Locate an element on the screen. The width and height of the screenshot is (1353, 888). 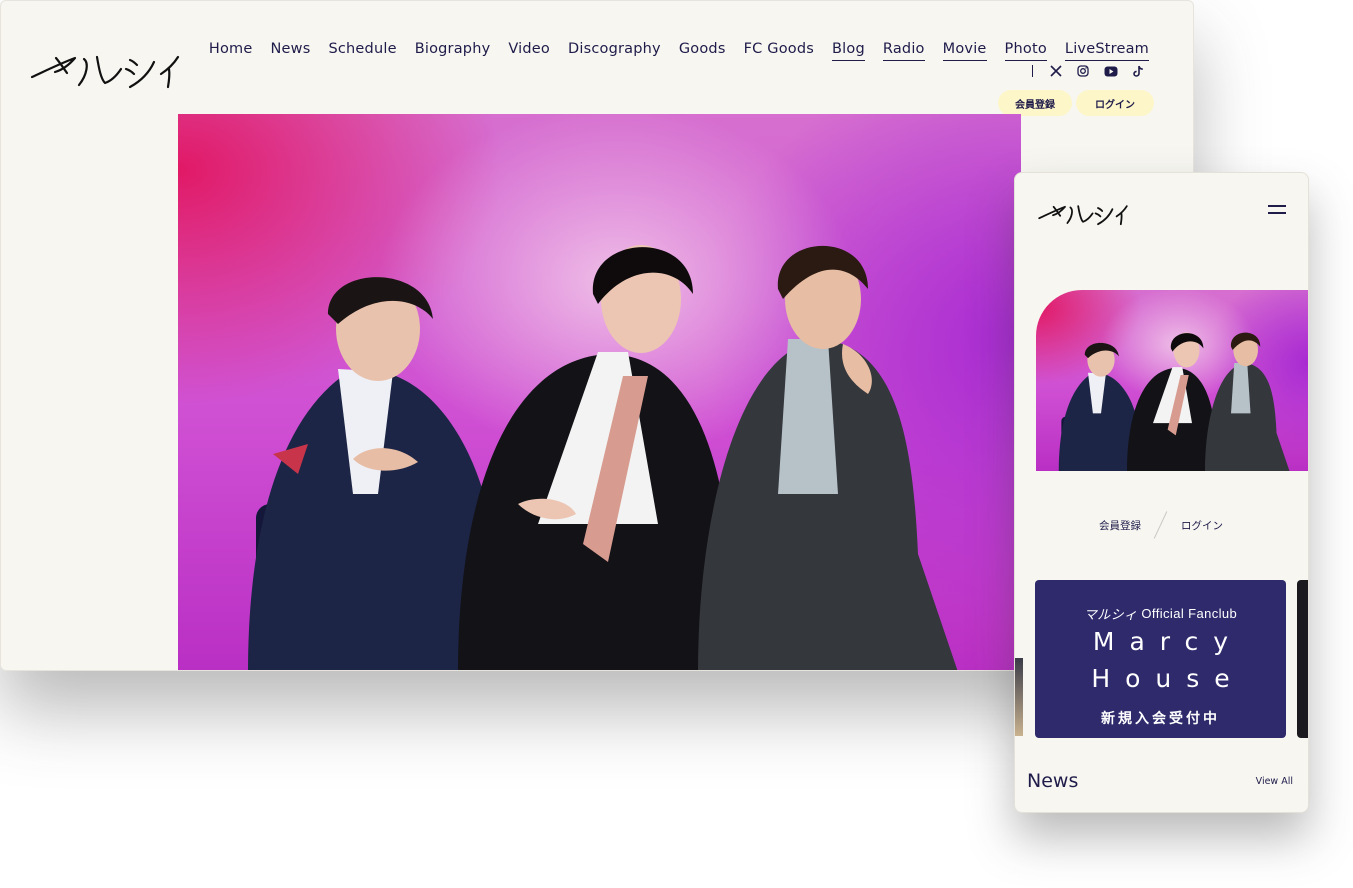
mobile-register-link: 会員登録 is located at coordinates (1120, 525).